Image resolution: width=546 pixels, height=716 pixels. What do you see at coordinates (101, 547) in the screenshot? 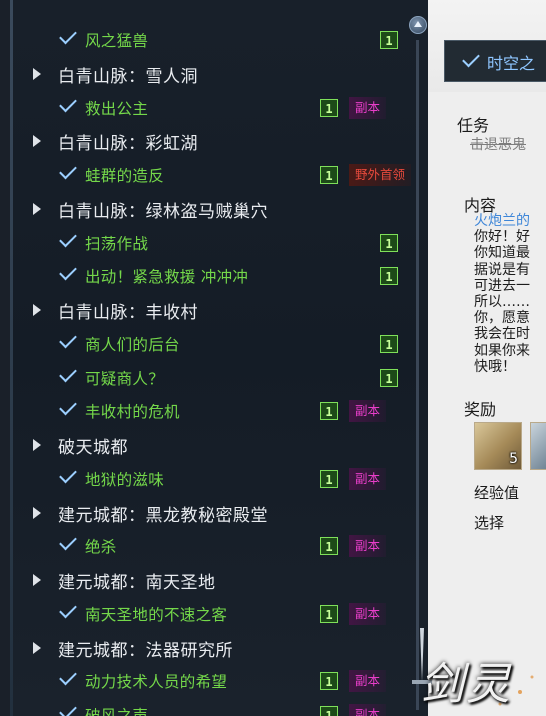
I see `quest-label: 绝杀` at bounding box center [101, 547].